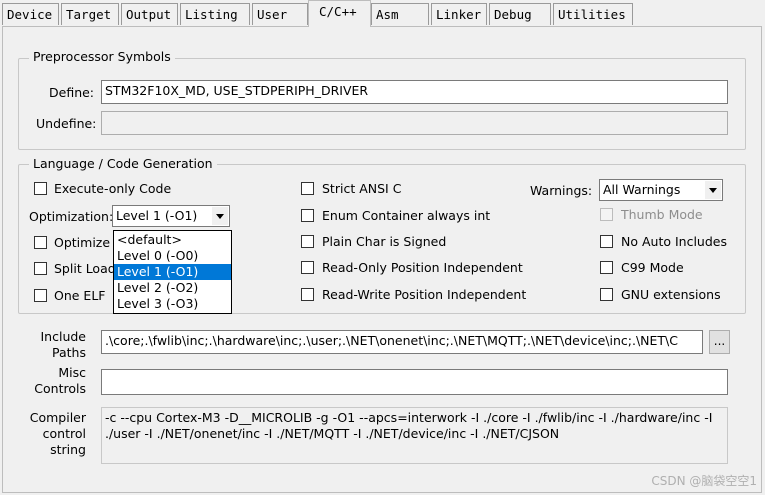  What do you see at coordinates (414, 92) in the screenshot?
I see `define-input: STM32F10X_MD, USE_STDPERIPH_DRIVER` at bounding box center [414, 92].